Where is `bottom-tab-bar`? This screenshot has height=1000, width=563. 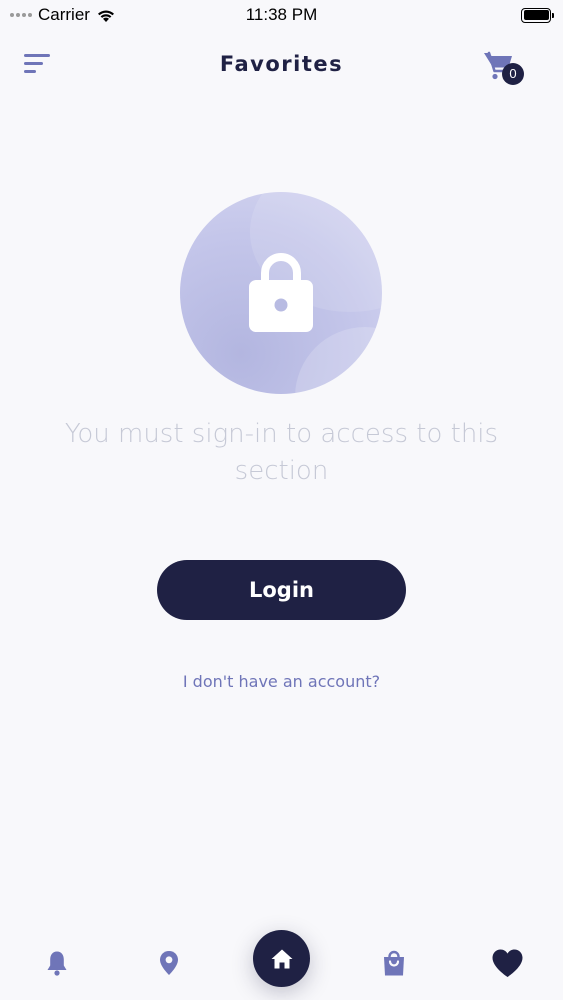
bottom-tab-bar is located at coordinates (281, 960).